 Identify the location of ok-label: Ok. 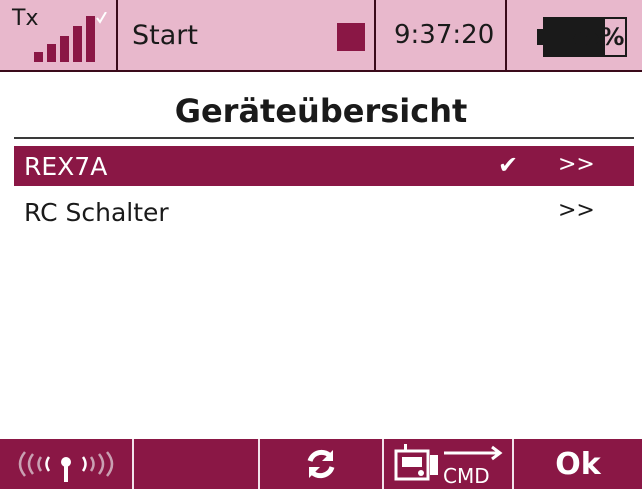
(578, 464).